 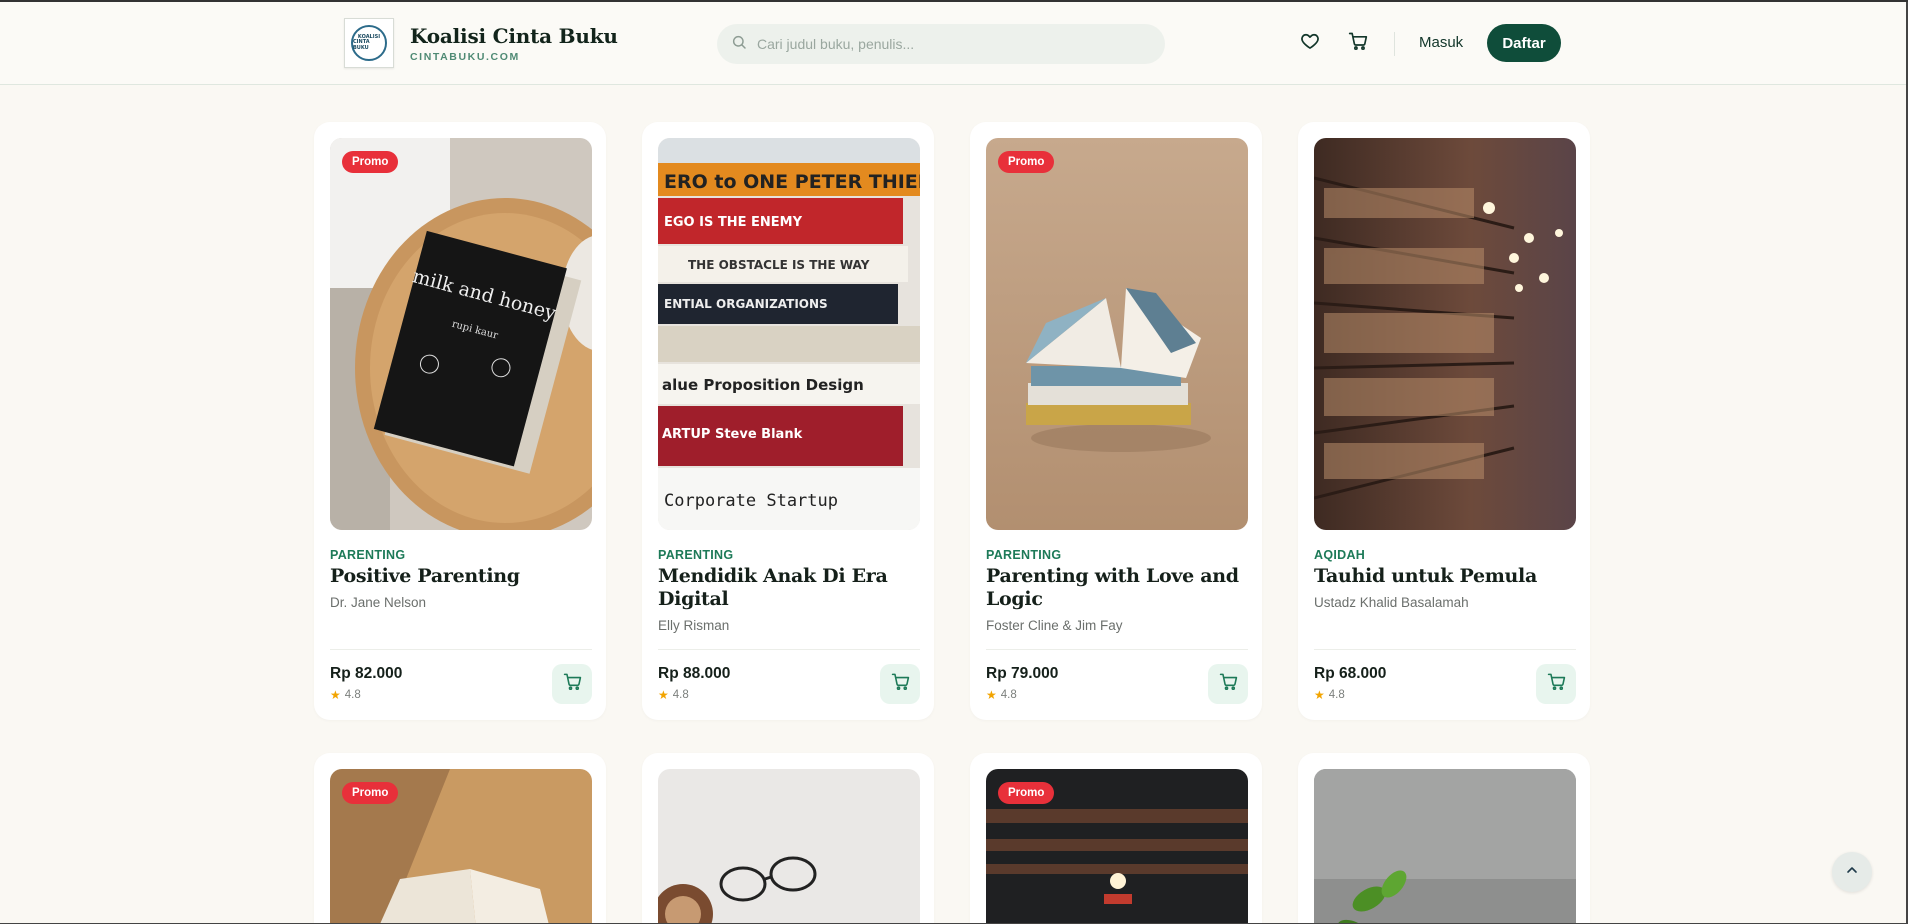 I want to click on book-cover-image: milk and honey rupi kaur Promo, so click(x=461, y=334).